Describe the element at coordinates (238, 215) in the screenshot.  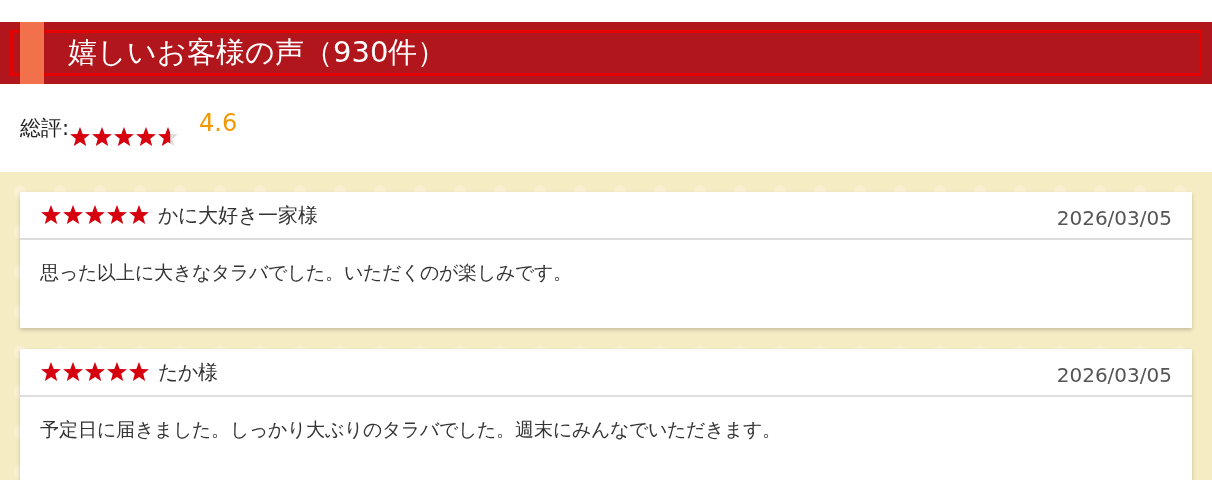
I see `reviewer-name: かに大好き一家様` at that location.